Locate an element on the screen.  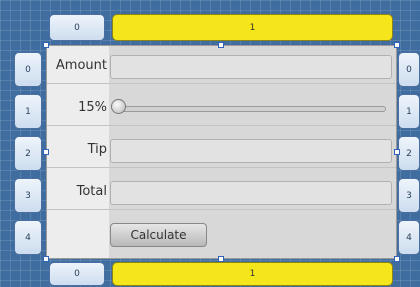
grid-row-actions: Calculate is located at coordinates (221, 235).